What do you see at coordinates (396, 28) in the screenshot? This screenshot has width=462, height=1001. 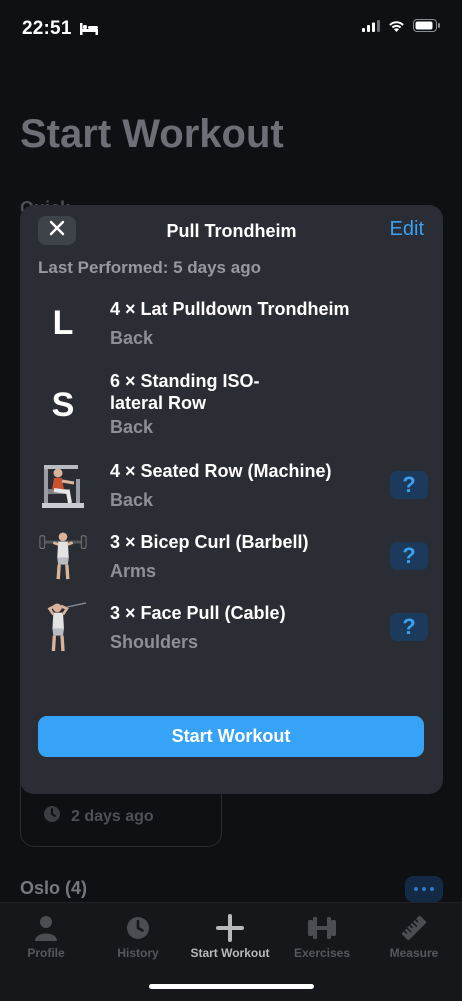 I see `wifi-icon` at bounding box center [396, 28].